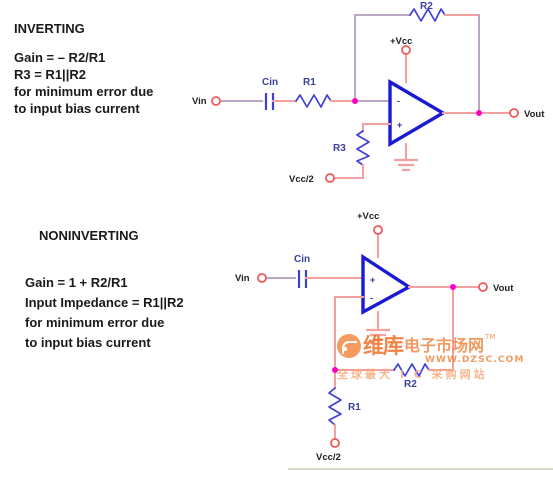 The height and width of the screenshot is (502, 553). I want to click on noninverting-note-2: for minimum error due, so click(94, 322).